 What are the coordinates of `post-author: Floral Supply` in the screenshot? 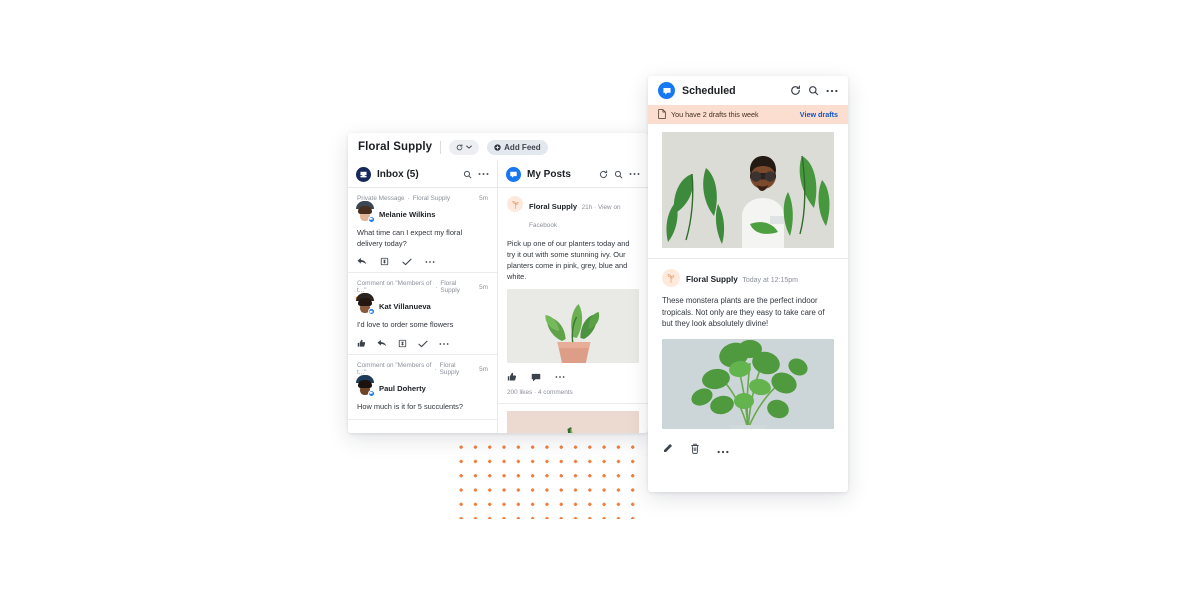 It's located at (553, 206).